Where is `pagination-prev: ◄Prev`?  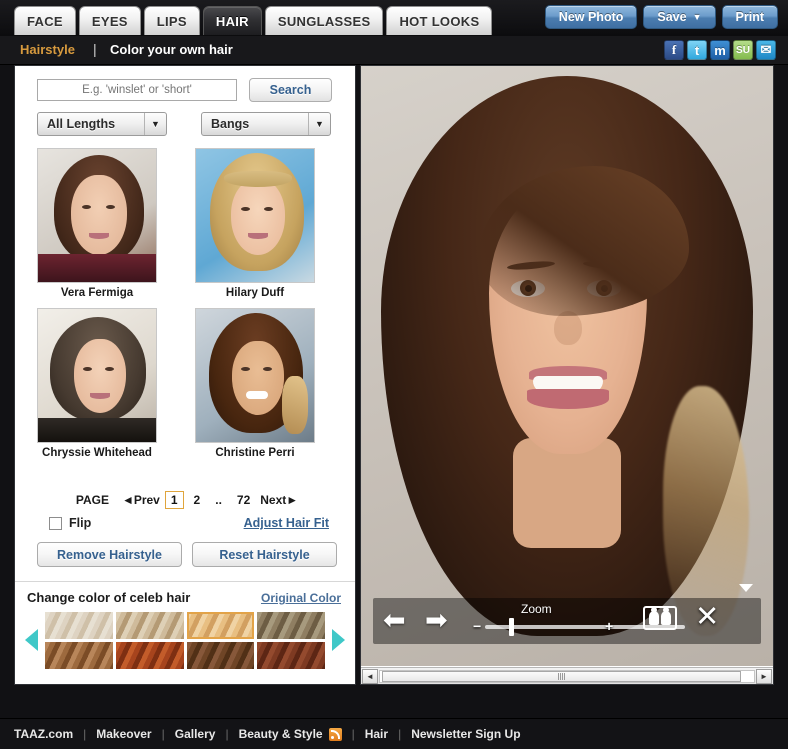 pagination-prev: ◄Prev is located at coordinates (141, 500).